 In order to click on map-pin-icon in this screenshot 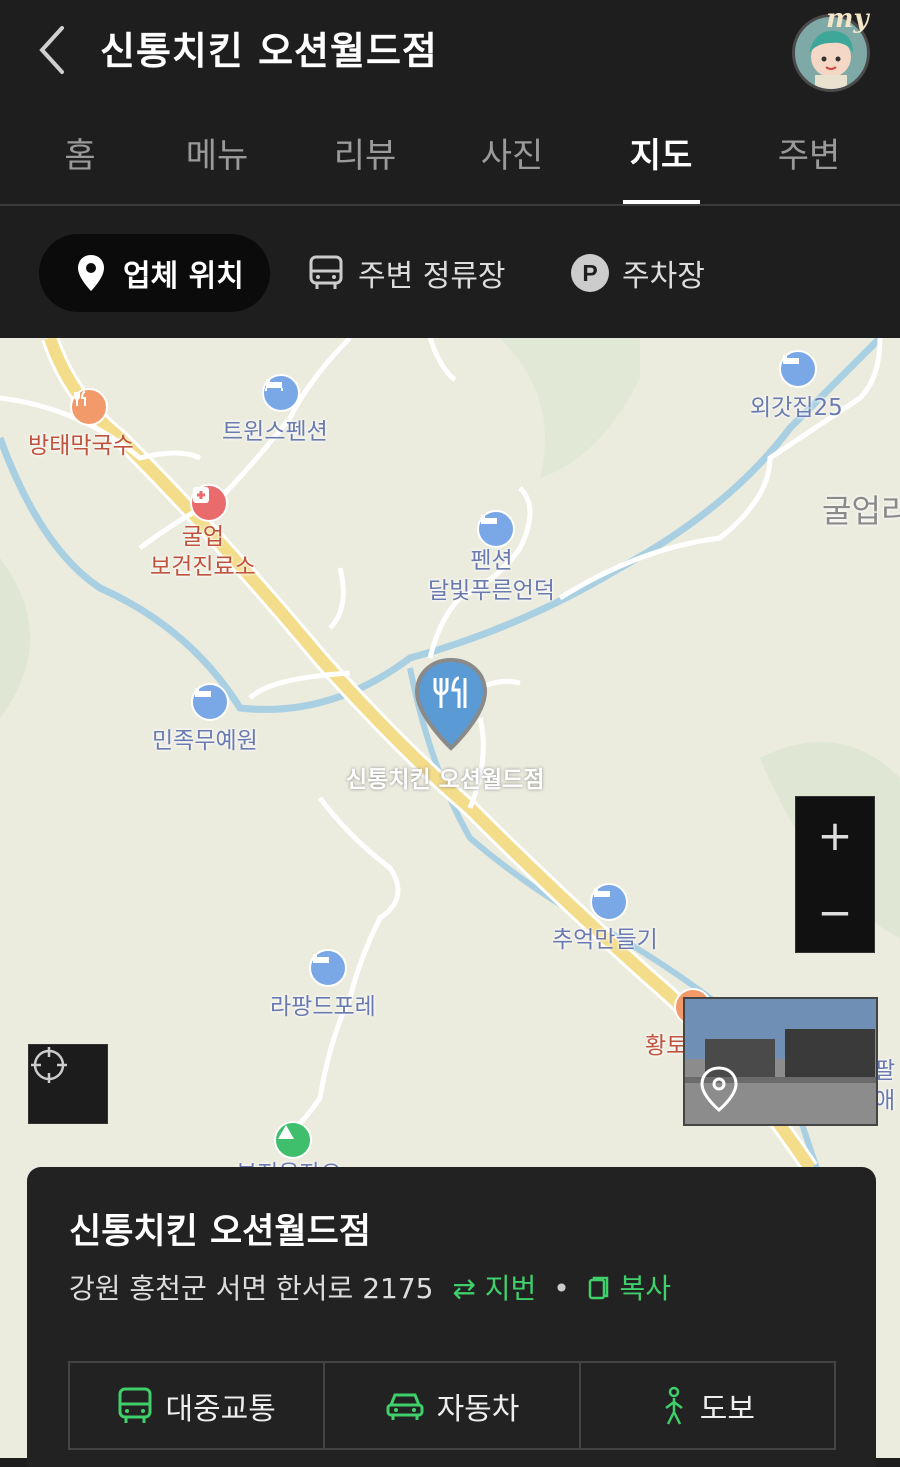, I will do `click(91, 273)`.